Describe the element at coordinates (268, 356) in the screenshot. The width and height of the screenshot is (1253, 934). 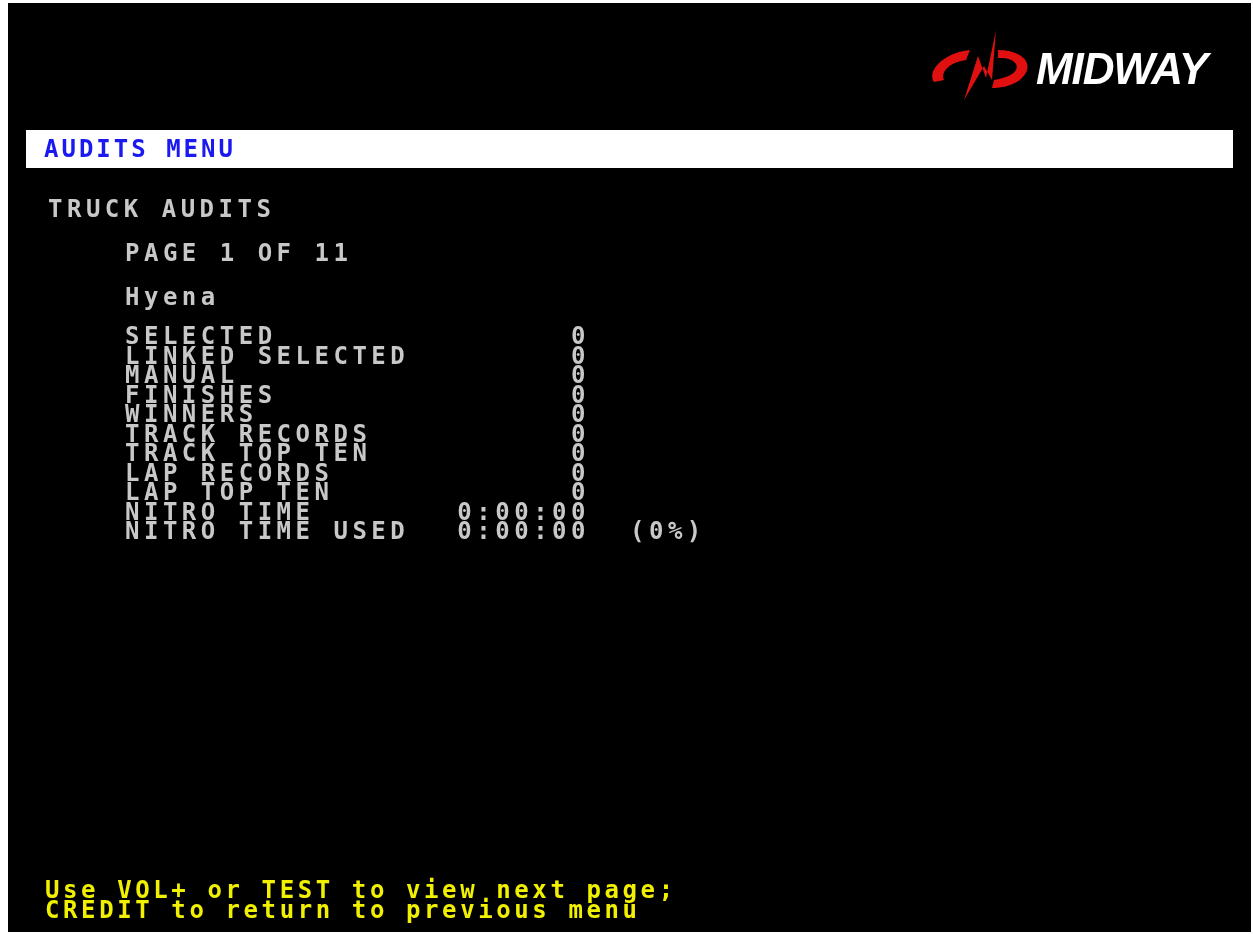
I see `audit-label: LINKED SELECTED` at that location.